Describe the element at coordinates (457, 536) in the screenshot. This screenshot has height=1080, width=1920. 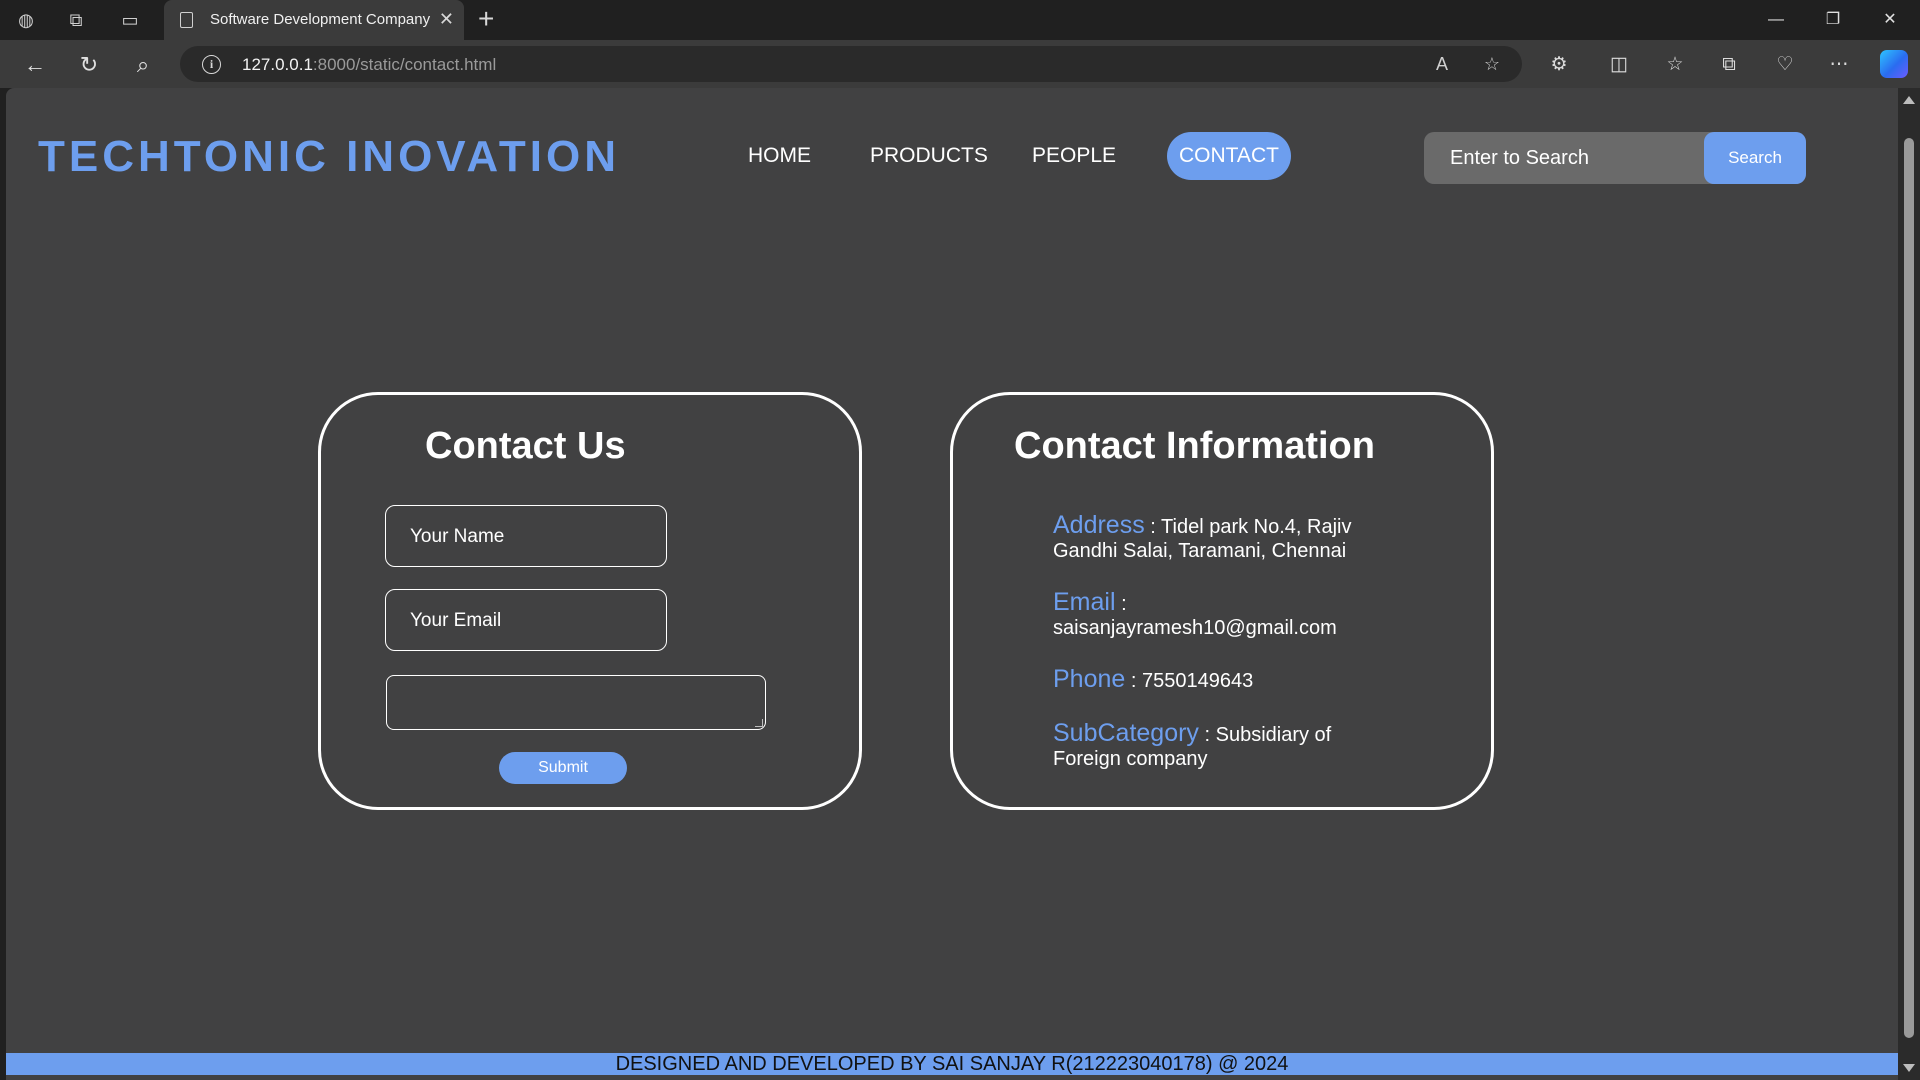
I see `name-placeholder: Your Name` at that location.